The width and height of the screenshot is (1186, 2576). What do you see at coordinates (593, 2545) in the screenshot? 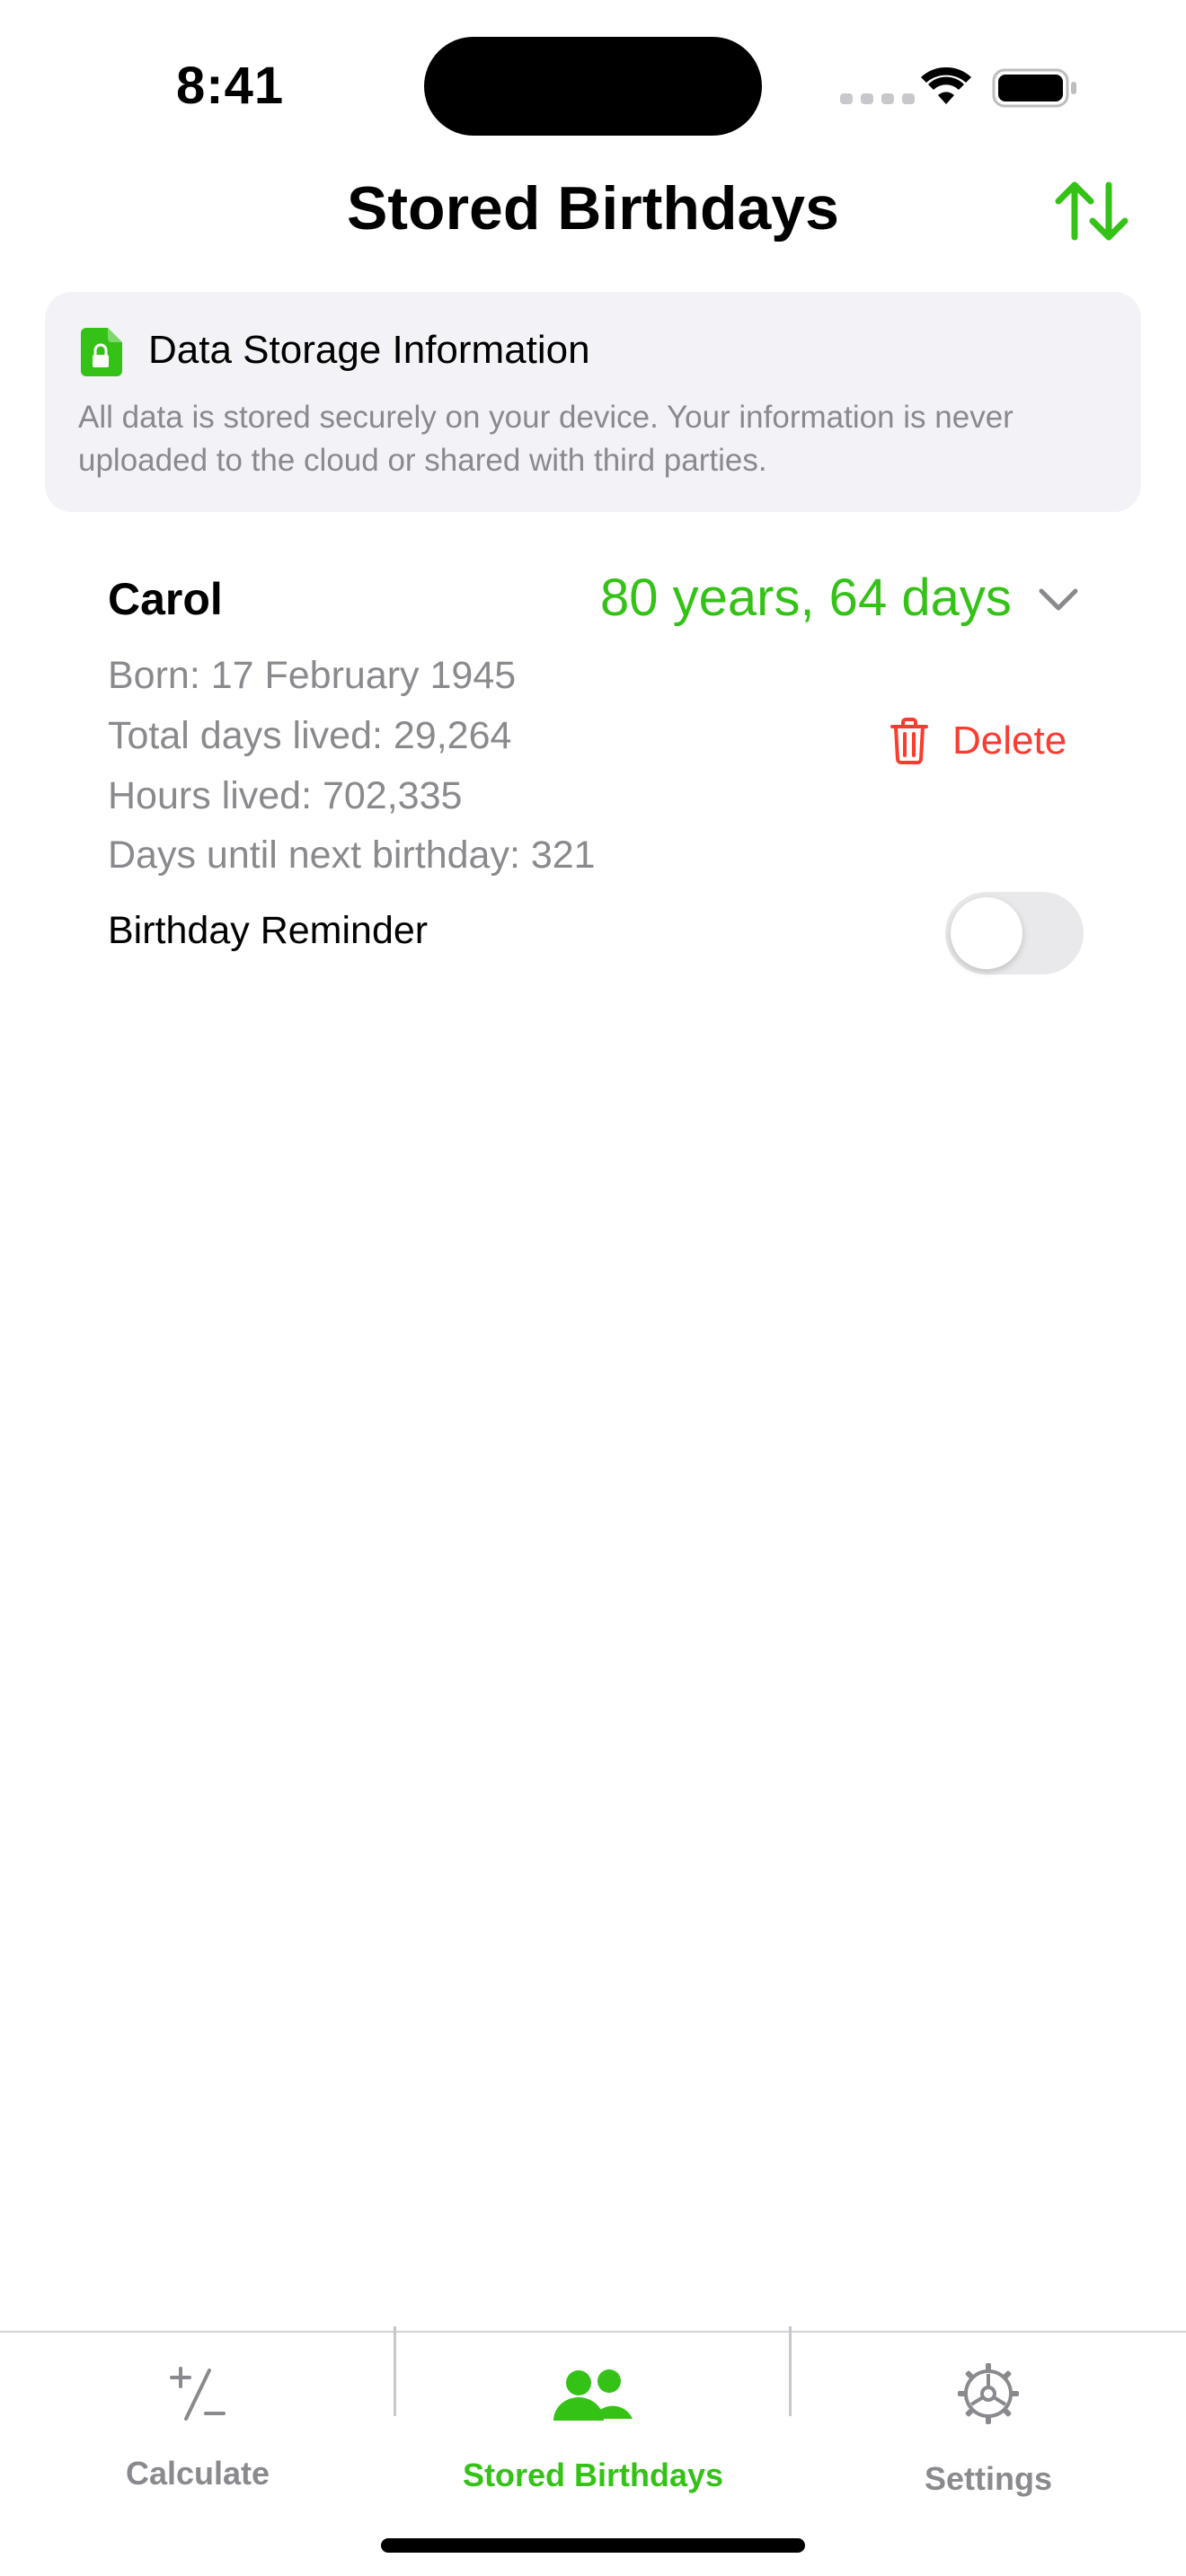
I see `home-indicator` at bounding box center [593, 2545].